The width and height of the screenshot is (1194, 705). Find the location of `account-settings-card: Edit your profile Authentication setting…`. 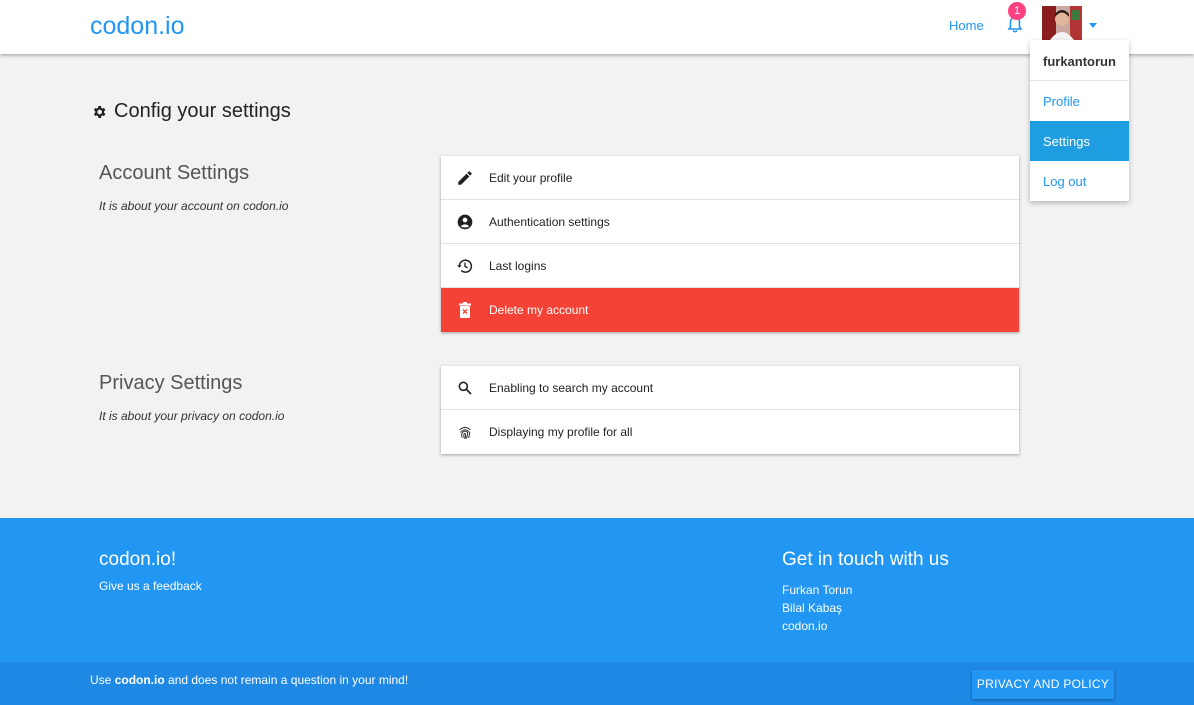

account-settings-card: Edit your profile Authentication setting… is located at coordinates (730, 244).